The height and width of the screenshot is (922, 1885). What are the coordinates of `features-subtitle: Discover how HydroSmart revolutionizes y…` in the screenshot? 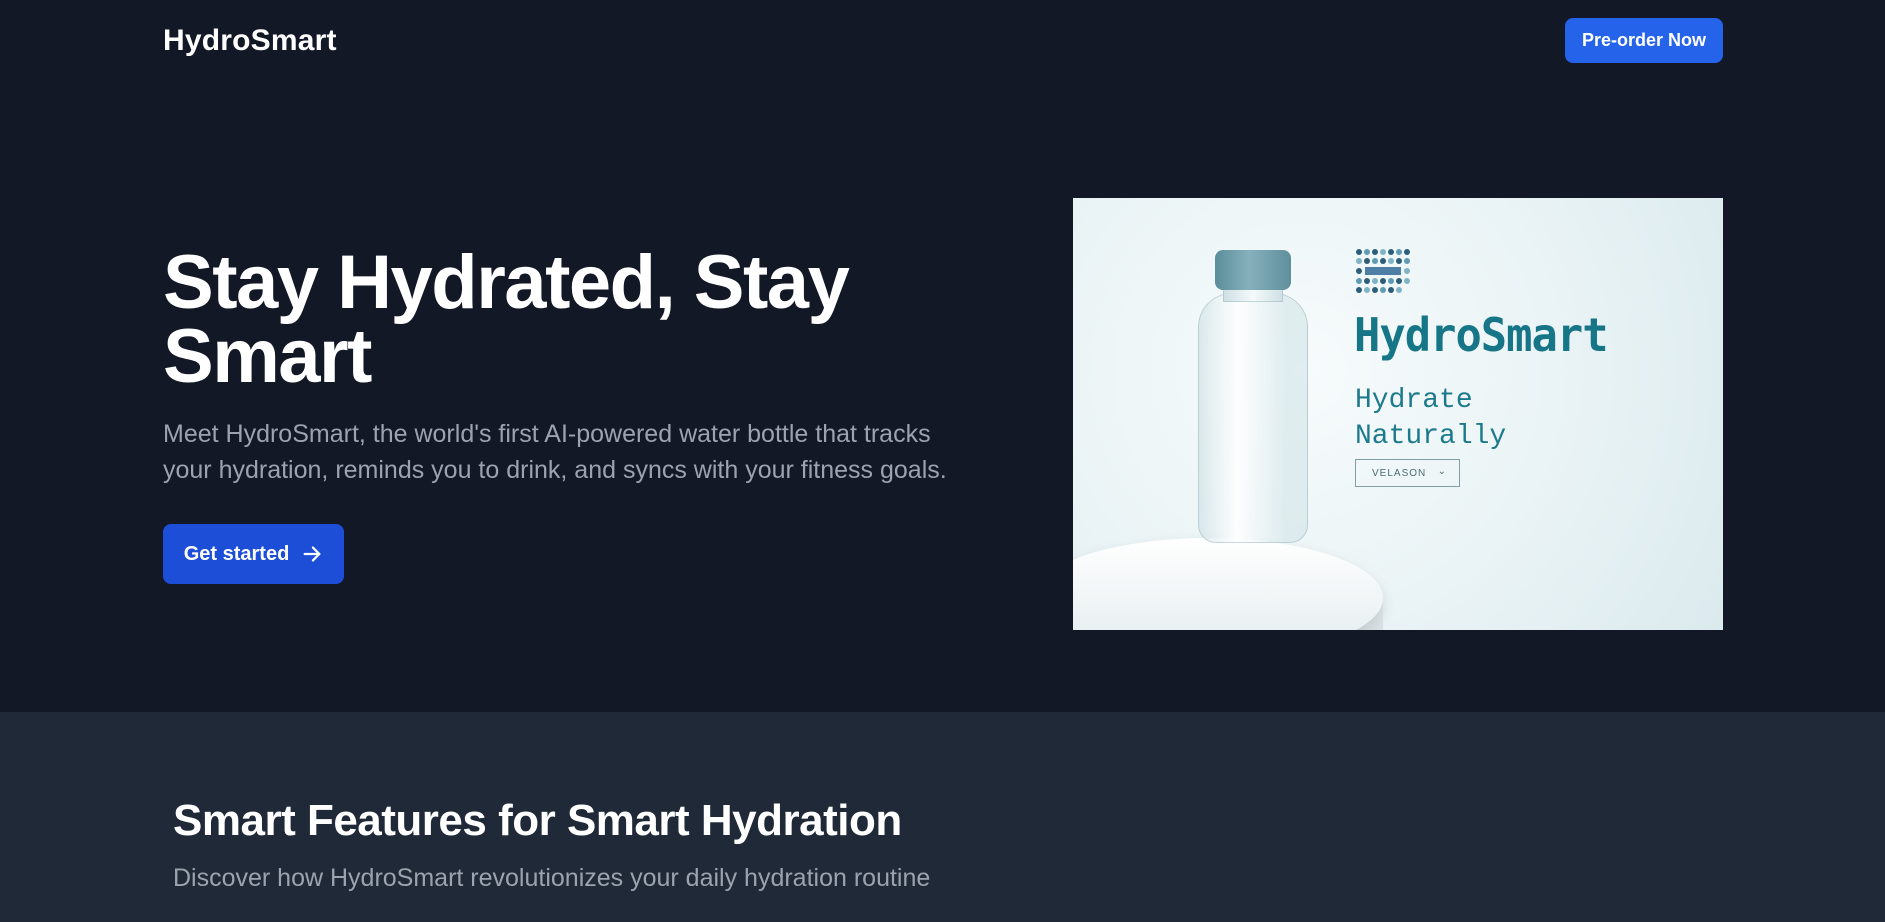 It's located at (552, 878).